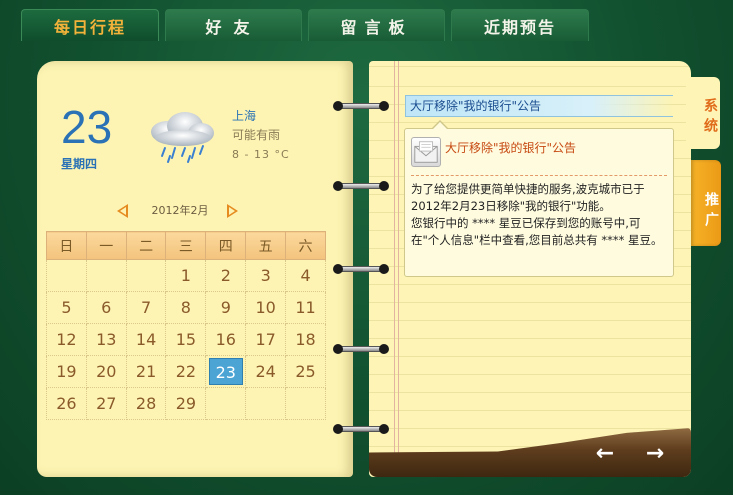  Describe the element at coordinates (266, 371) in the screenshot. I see `calendar-day: 24` at that location.